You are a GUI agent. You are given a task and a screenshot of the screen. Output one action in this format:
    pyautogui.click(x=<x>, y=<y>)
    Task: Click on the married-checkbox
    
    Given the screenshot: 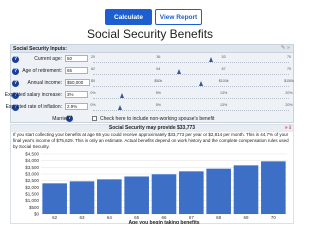 What is the action you would take?
    pyautogui.click(x=94, y=118)
    